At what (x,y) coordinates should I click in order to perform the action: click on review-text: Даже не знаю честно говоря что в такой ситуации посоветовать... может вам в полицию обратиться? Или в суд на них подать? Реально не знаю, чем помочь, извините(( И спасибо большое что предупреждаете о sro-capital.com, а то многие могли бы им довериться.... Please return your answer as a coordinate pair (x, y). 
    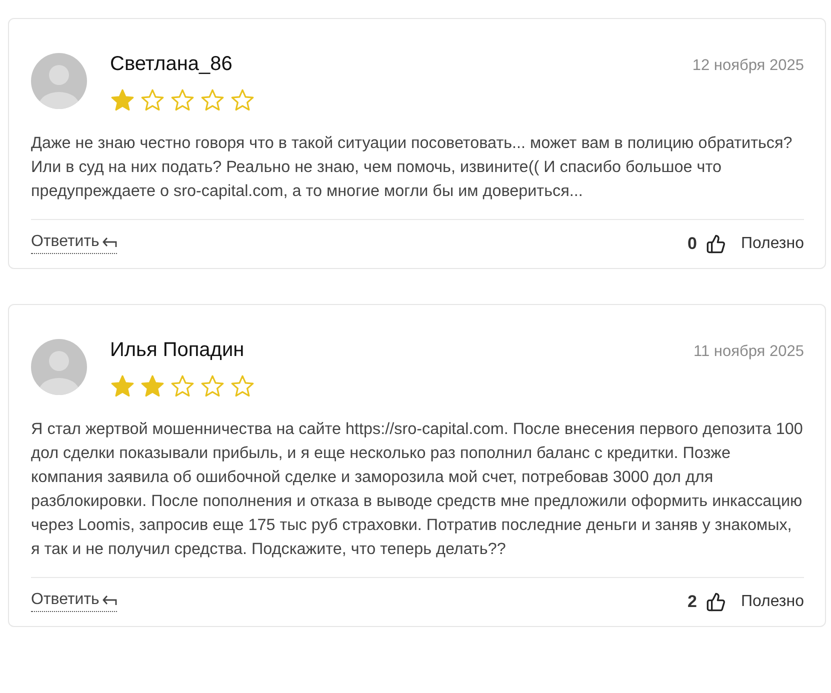
    Looking at the image, I should click on (417, 175).